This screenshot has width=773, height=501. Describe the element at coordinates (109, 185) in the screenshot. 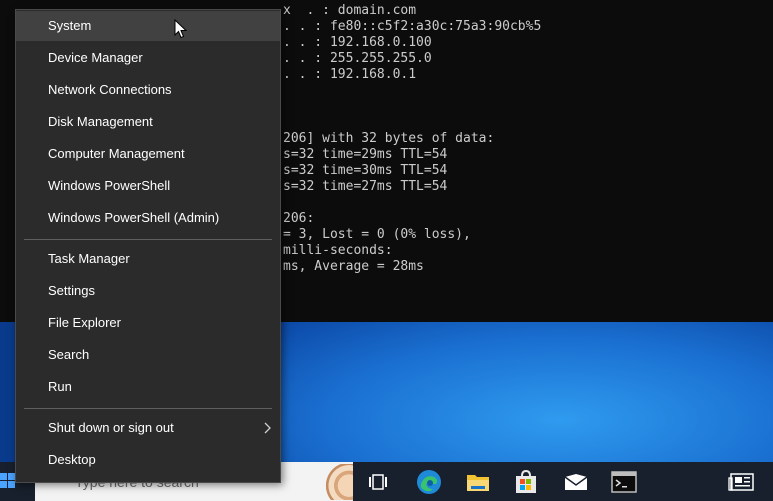

I see `menu-item-label: Windows PowerShell` at that location.